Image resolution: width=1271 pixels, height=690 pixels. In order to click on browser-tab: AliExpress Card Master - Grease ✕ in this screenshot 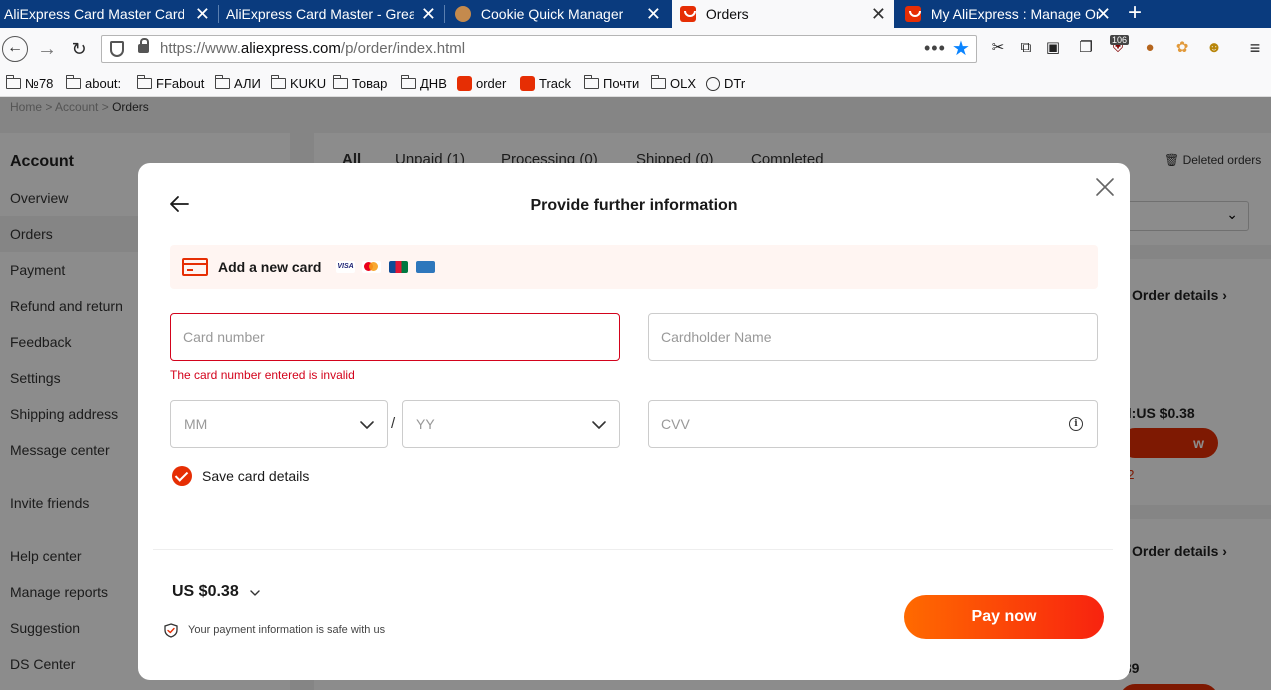, I will do `click(333, 14)`.